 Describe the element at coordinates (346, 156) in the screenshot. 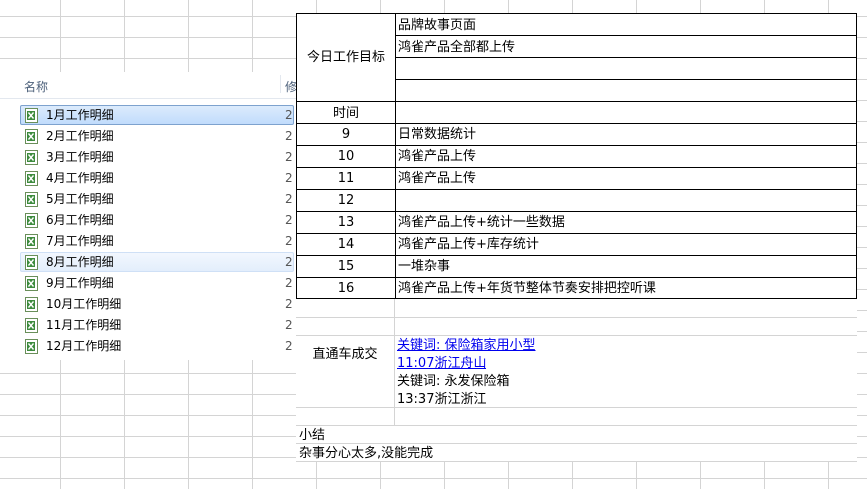

I see `schedule-time: 10` at that location.